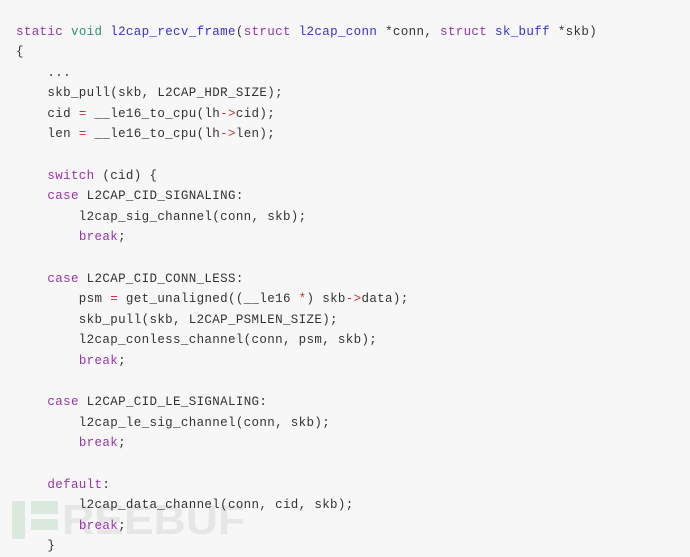 The image size is (690, 557). I want to click on code-token-fn: l2cap_recv_frame, so click(173, 31).